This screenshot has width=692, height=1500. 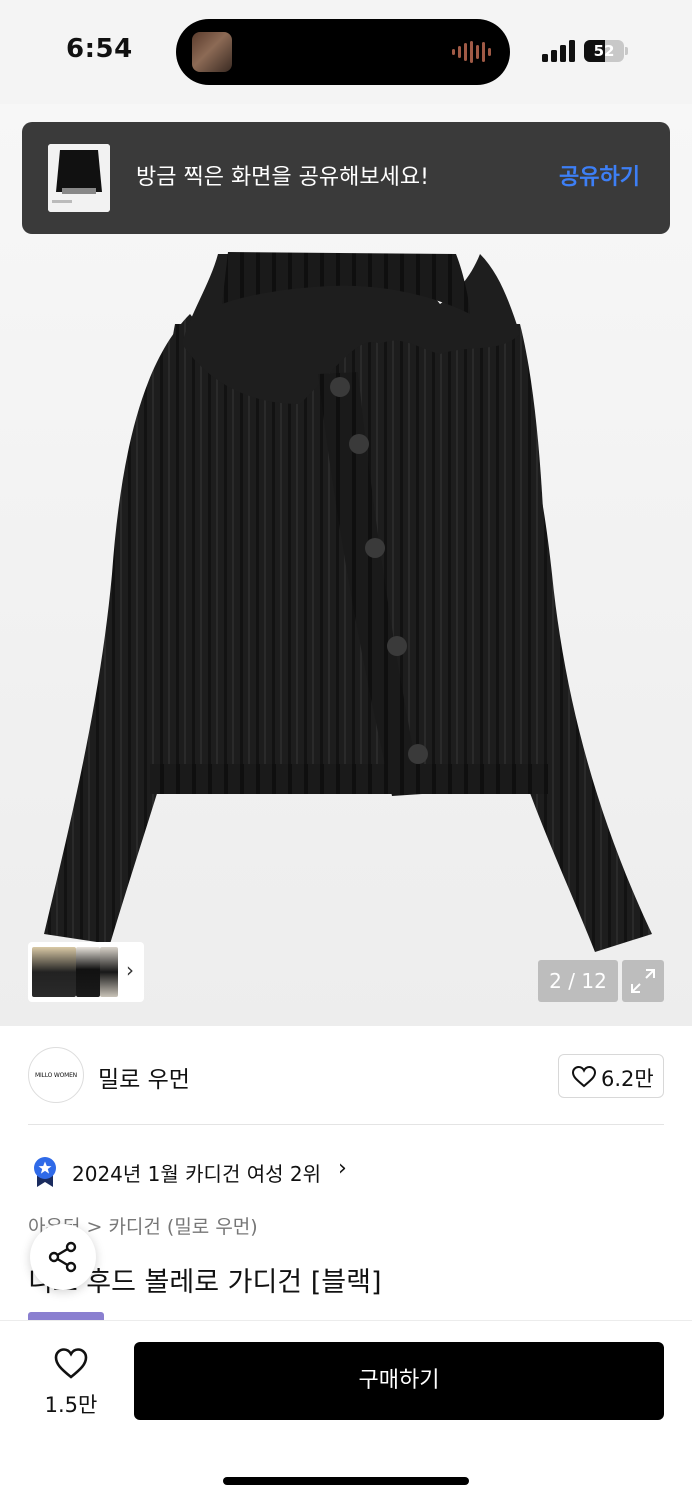 What do you see at coordinates (559, 51) in the screenshot?
I see `signal-icon` at bounding box center [559, 51].